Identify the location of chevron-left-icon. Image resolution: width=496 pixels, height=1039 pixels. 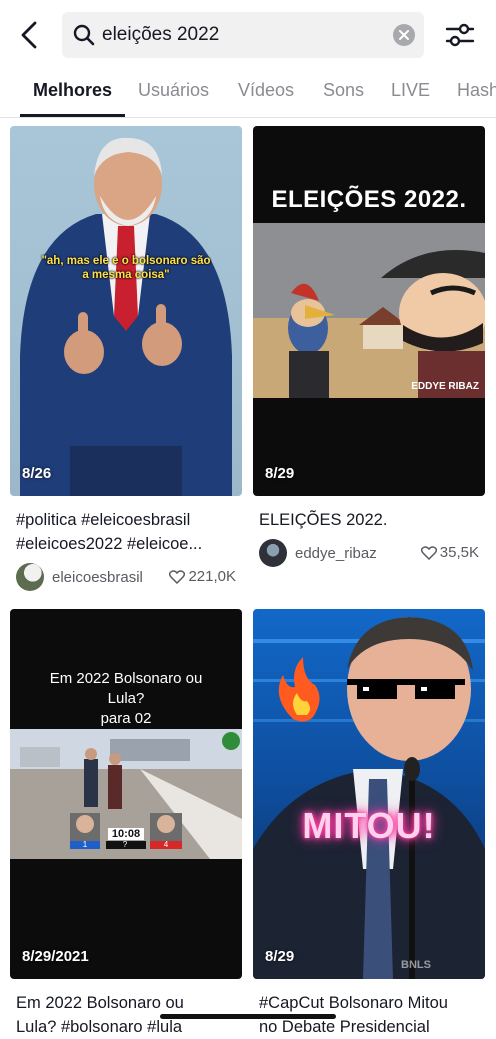
(29, 35).